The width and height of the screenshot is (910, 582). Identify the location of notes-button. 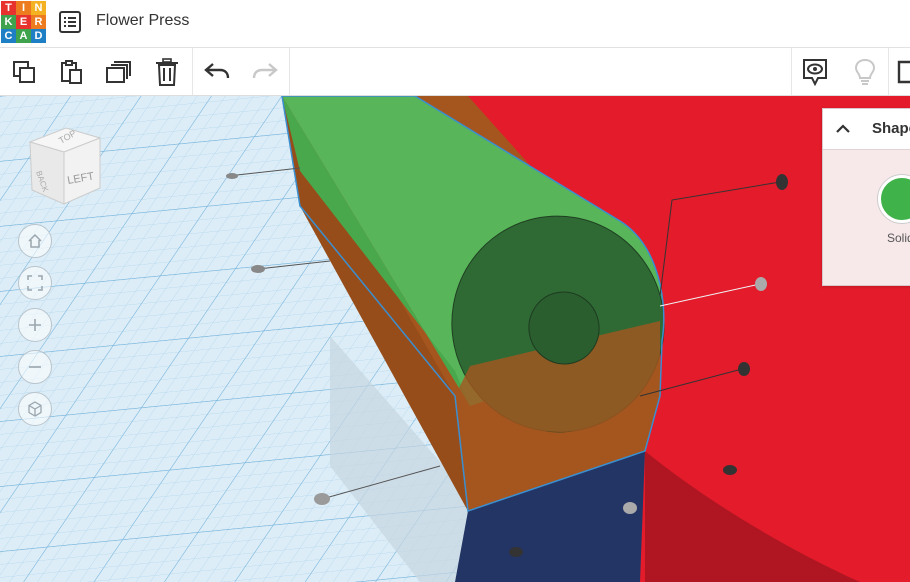
(815, 72).